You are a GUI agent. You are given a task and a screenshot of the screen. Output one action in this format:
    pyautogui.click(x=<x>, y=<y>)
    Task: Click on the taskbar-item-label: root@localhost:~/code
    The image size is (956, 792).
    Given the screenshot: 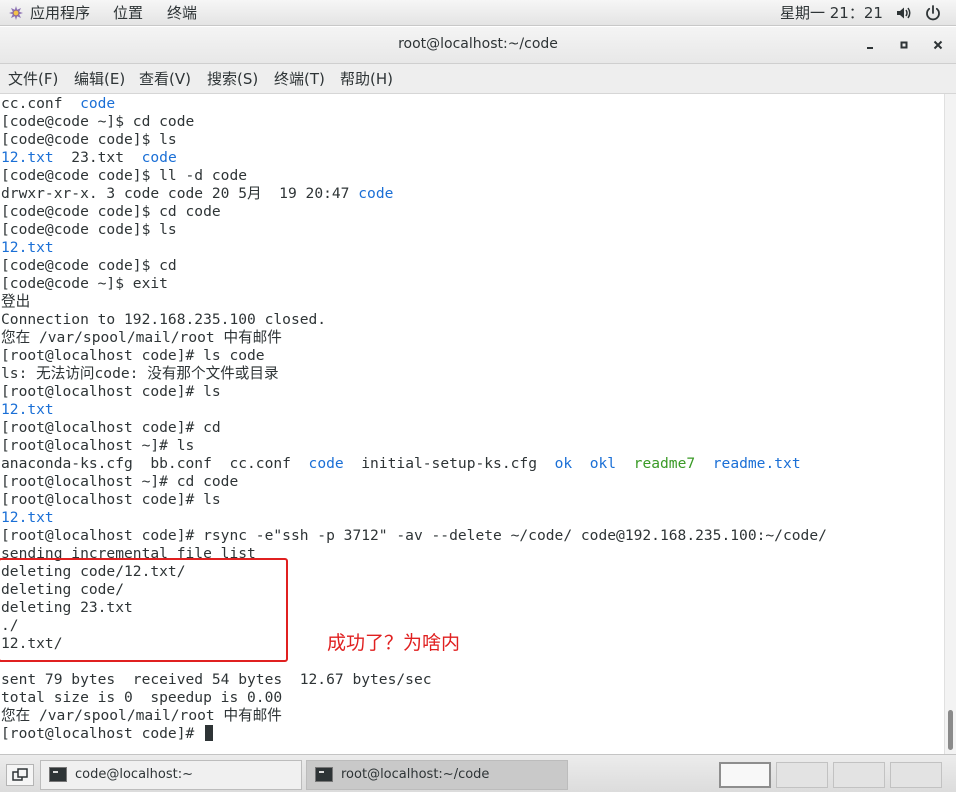 What is the action you would take?
    pyautogui.click(x=415, y=774)
    